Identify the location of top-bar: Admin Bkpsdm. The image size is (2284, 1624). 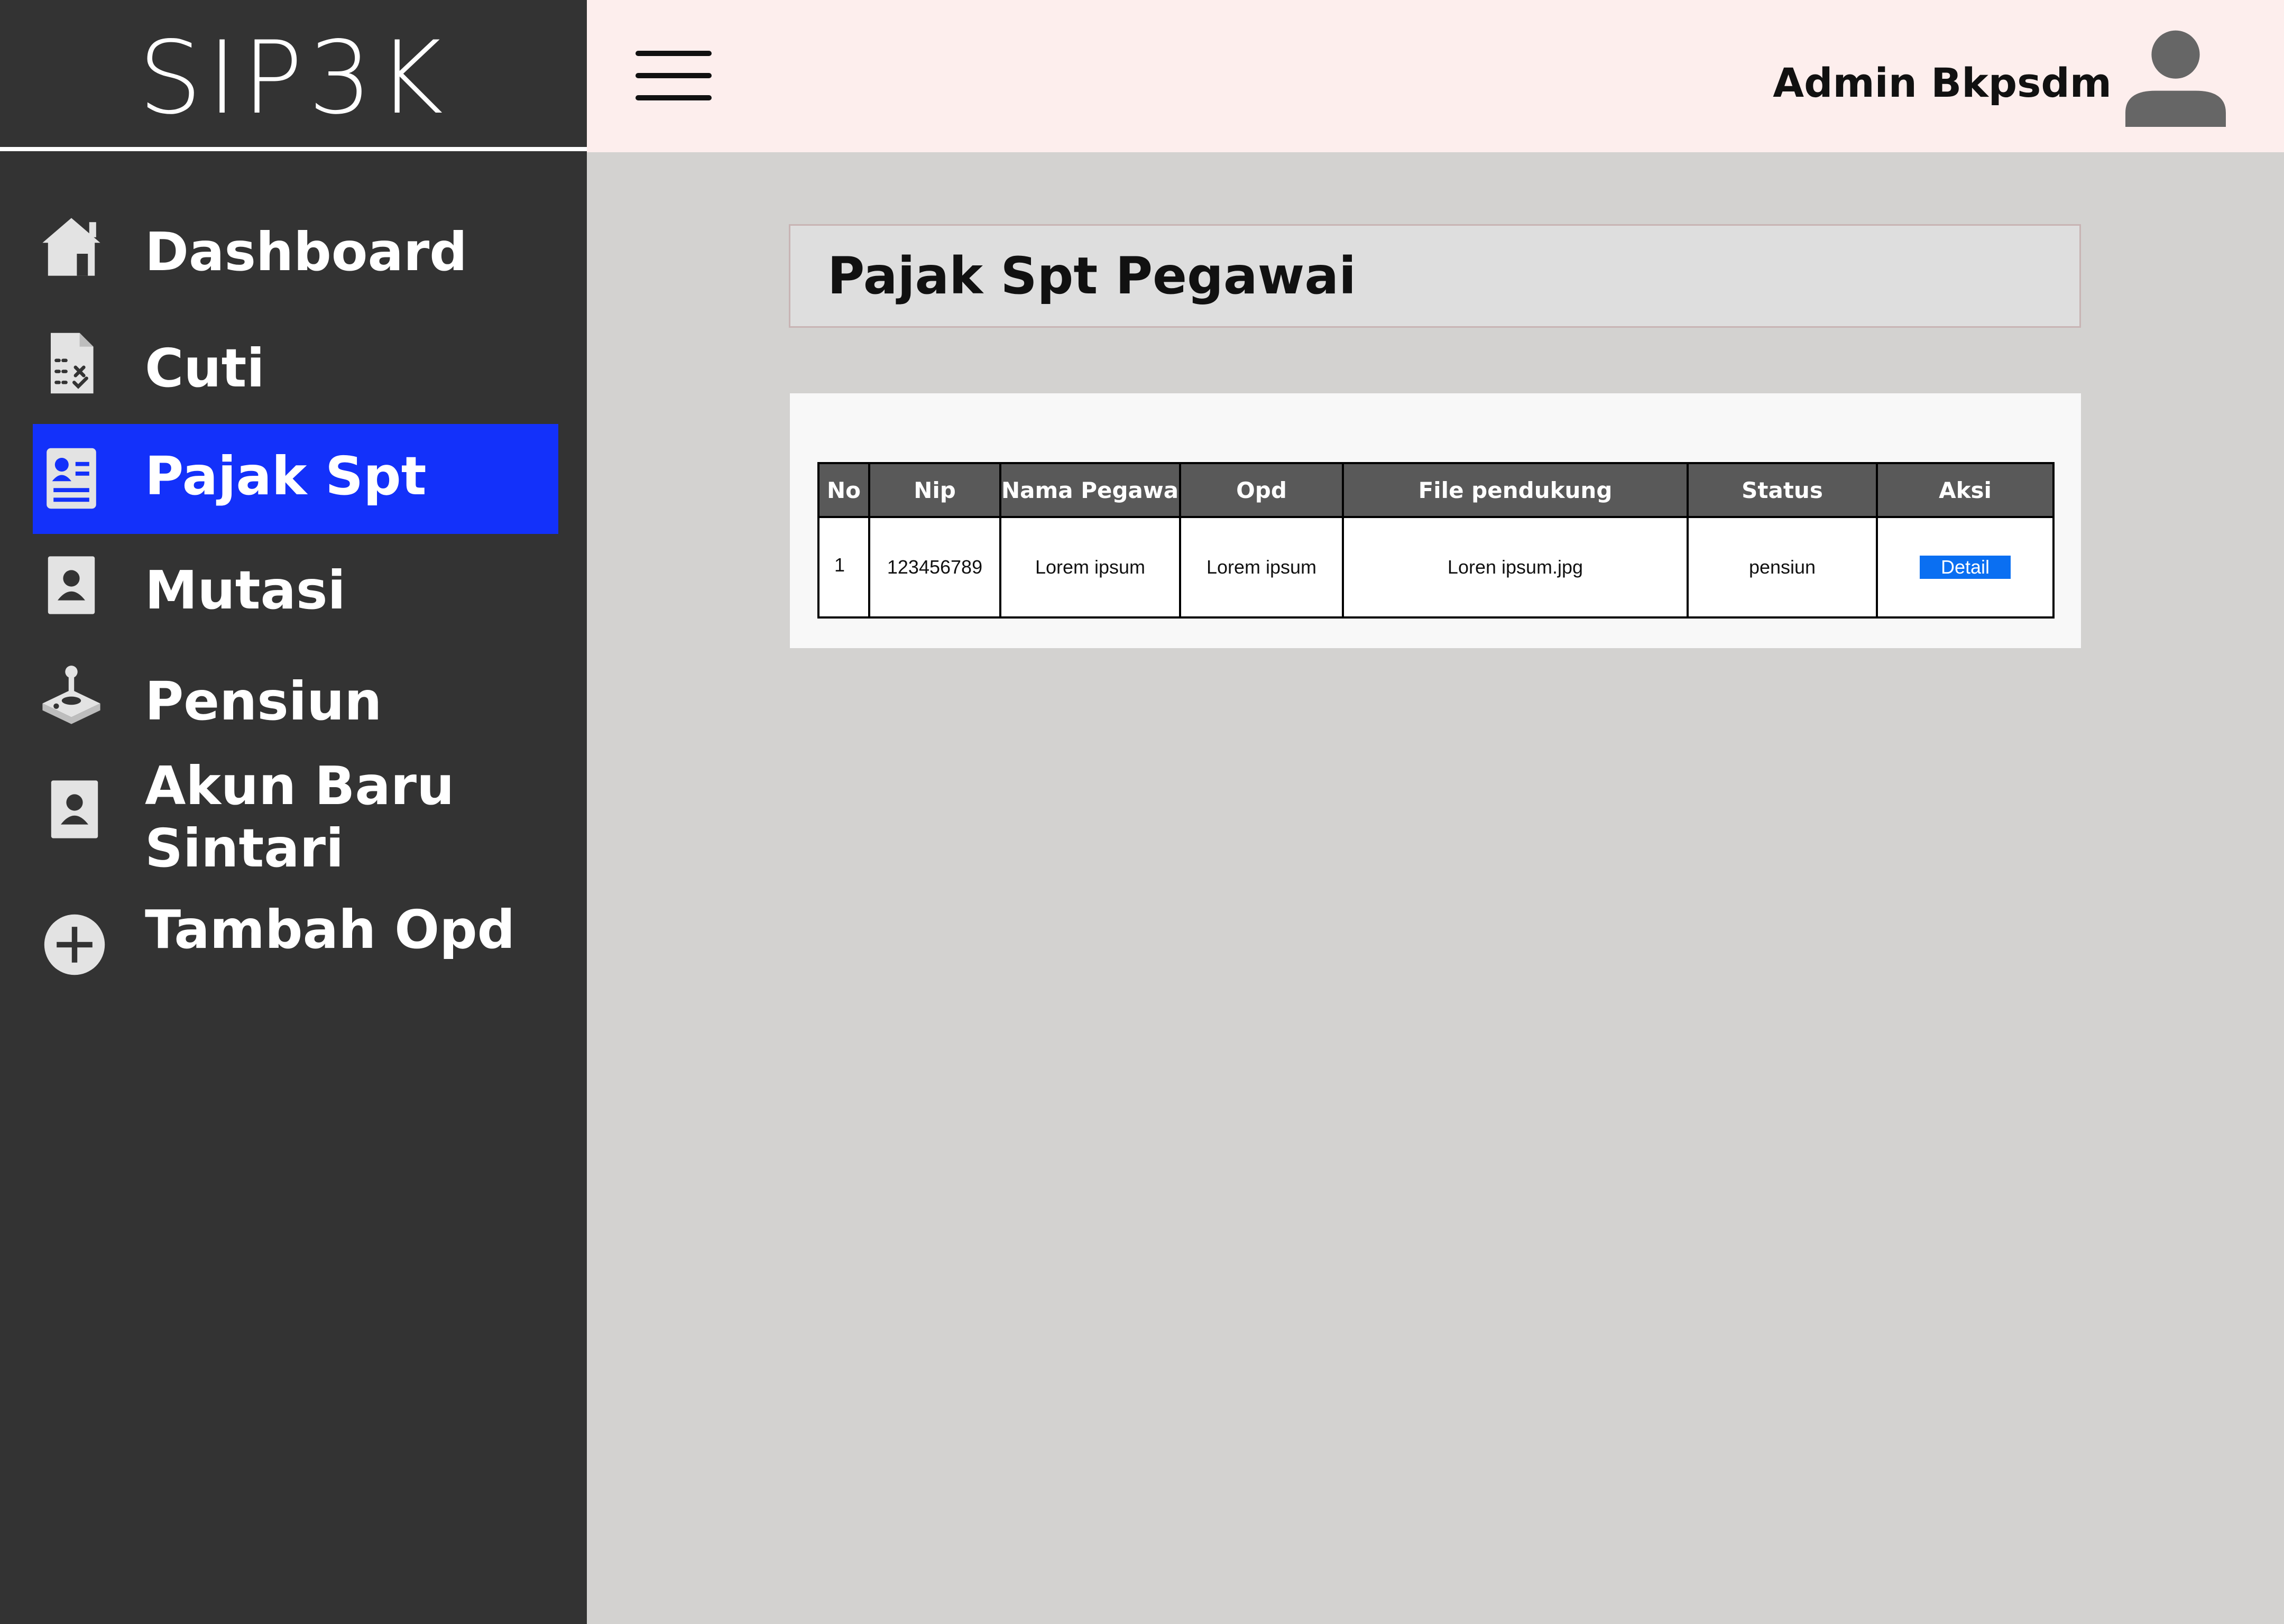
(1435, 76).